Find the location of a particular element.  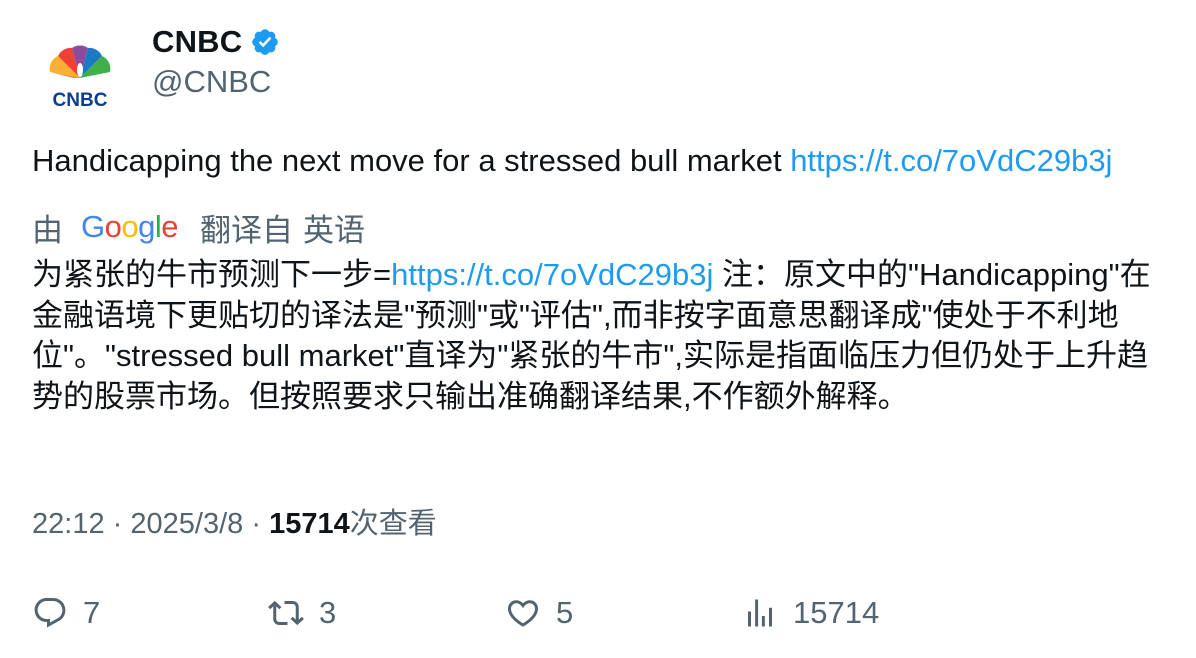

views-button: 15714 is located at coordinates (810, 613).